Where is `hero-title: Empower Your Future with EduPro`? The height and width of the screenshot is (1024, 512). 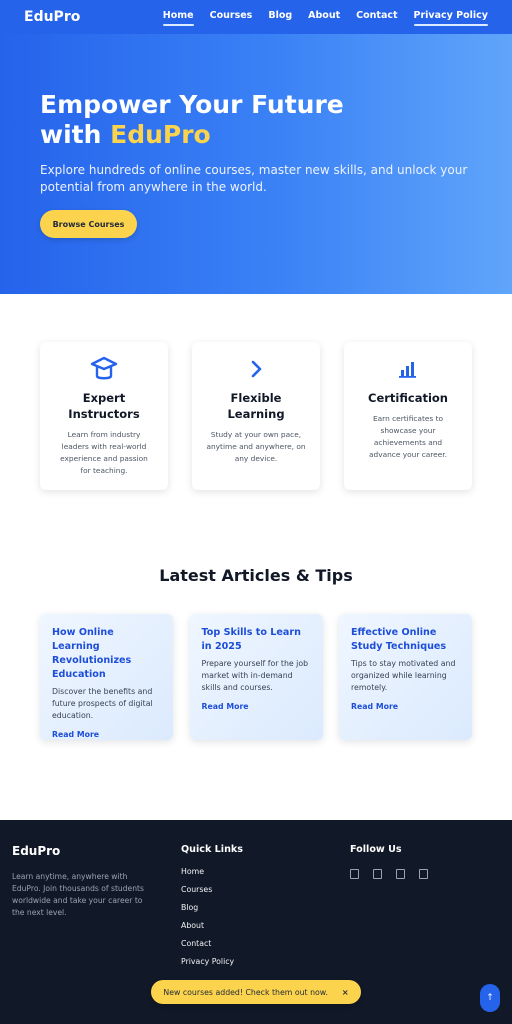 hero-title: Empower Your Future with EduPro is located at coordinates (260, 120).